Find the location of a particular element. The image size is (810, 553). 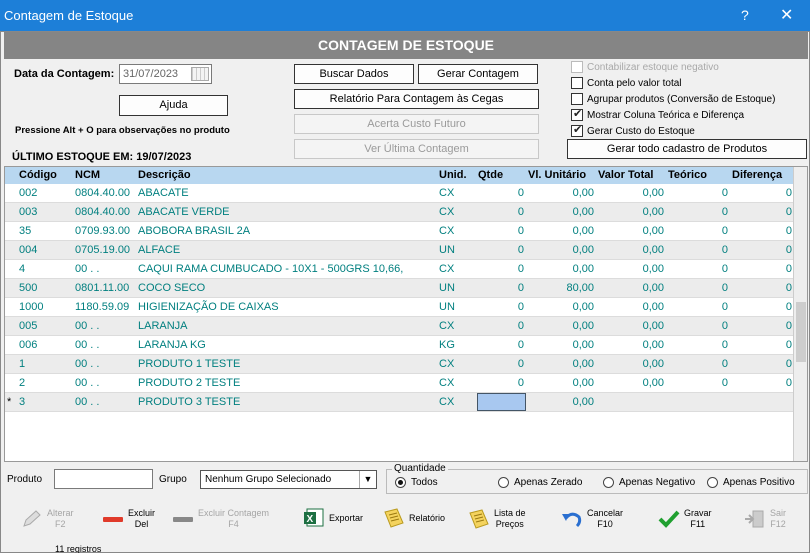

vertical-scrollbar is located at coordinates (800, 314).